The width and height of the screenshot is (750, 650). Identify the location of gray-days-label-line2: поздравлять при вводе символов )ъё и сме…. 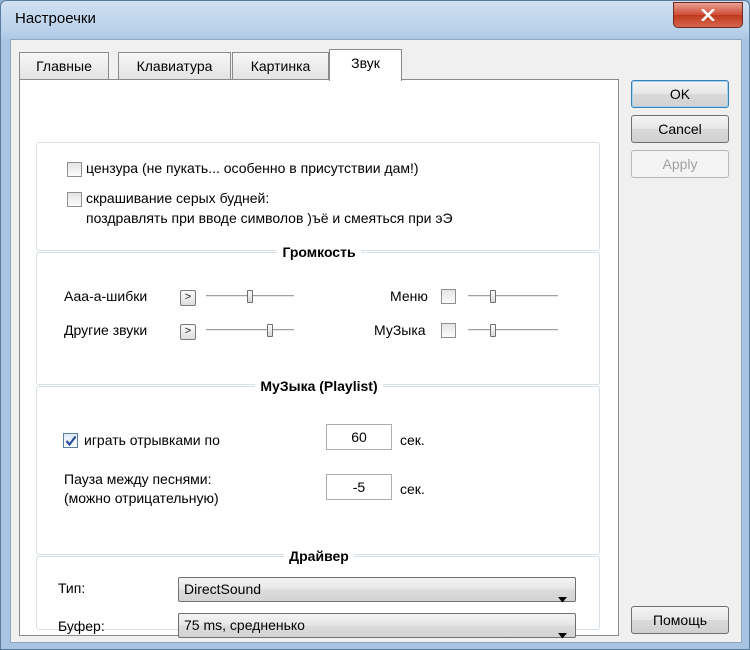
(269, 218).